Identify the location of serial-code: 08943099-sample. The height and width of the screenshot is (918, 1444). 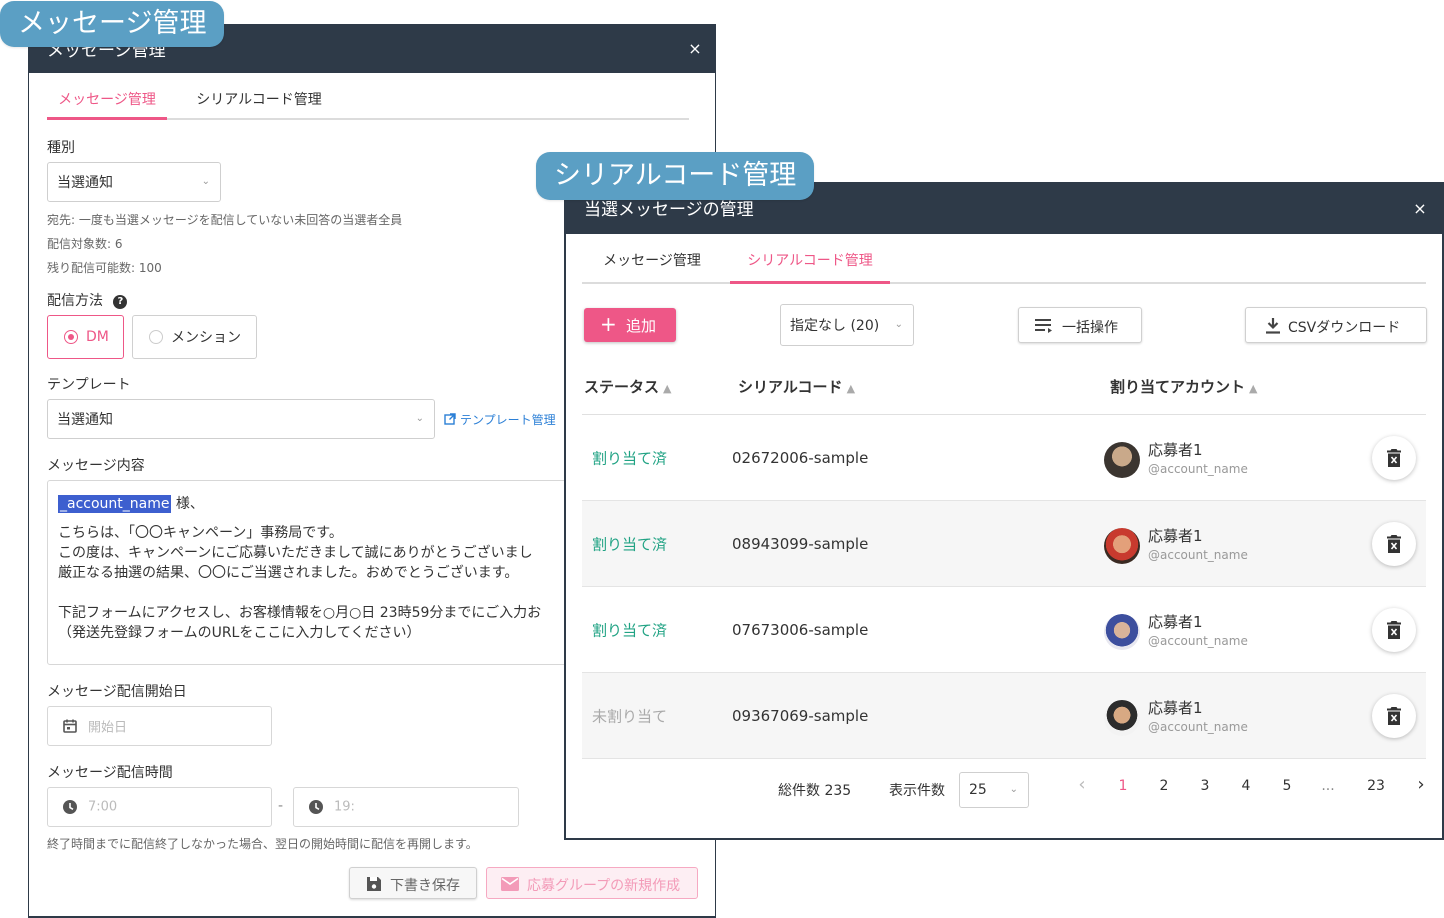
(800, 543).